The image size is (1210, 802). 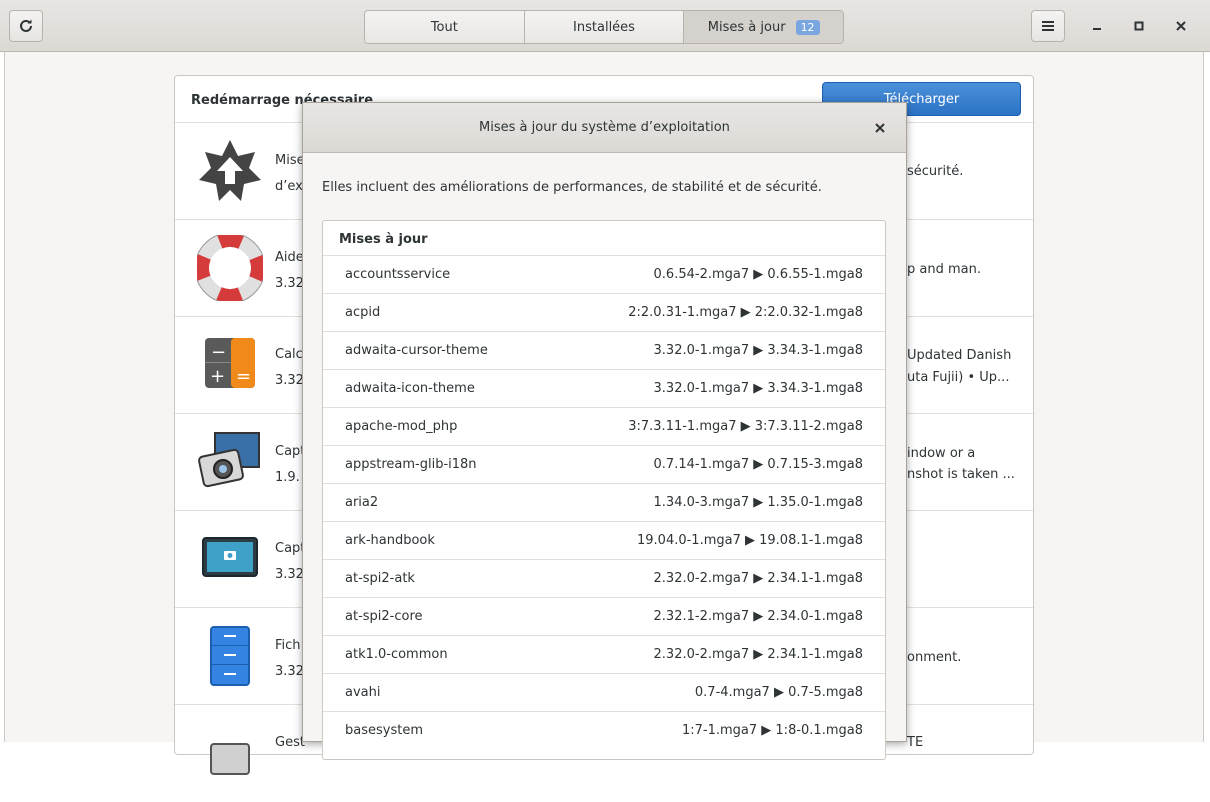 What do you see at coordinates (289, 257) in the screenshot?
I see `app-name: Aide` at bounding box center [289, 257].